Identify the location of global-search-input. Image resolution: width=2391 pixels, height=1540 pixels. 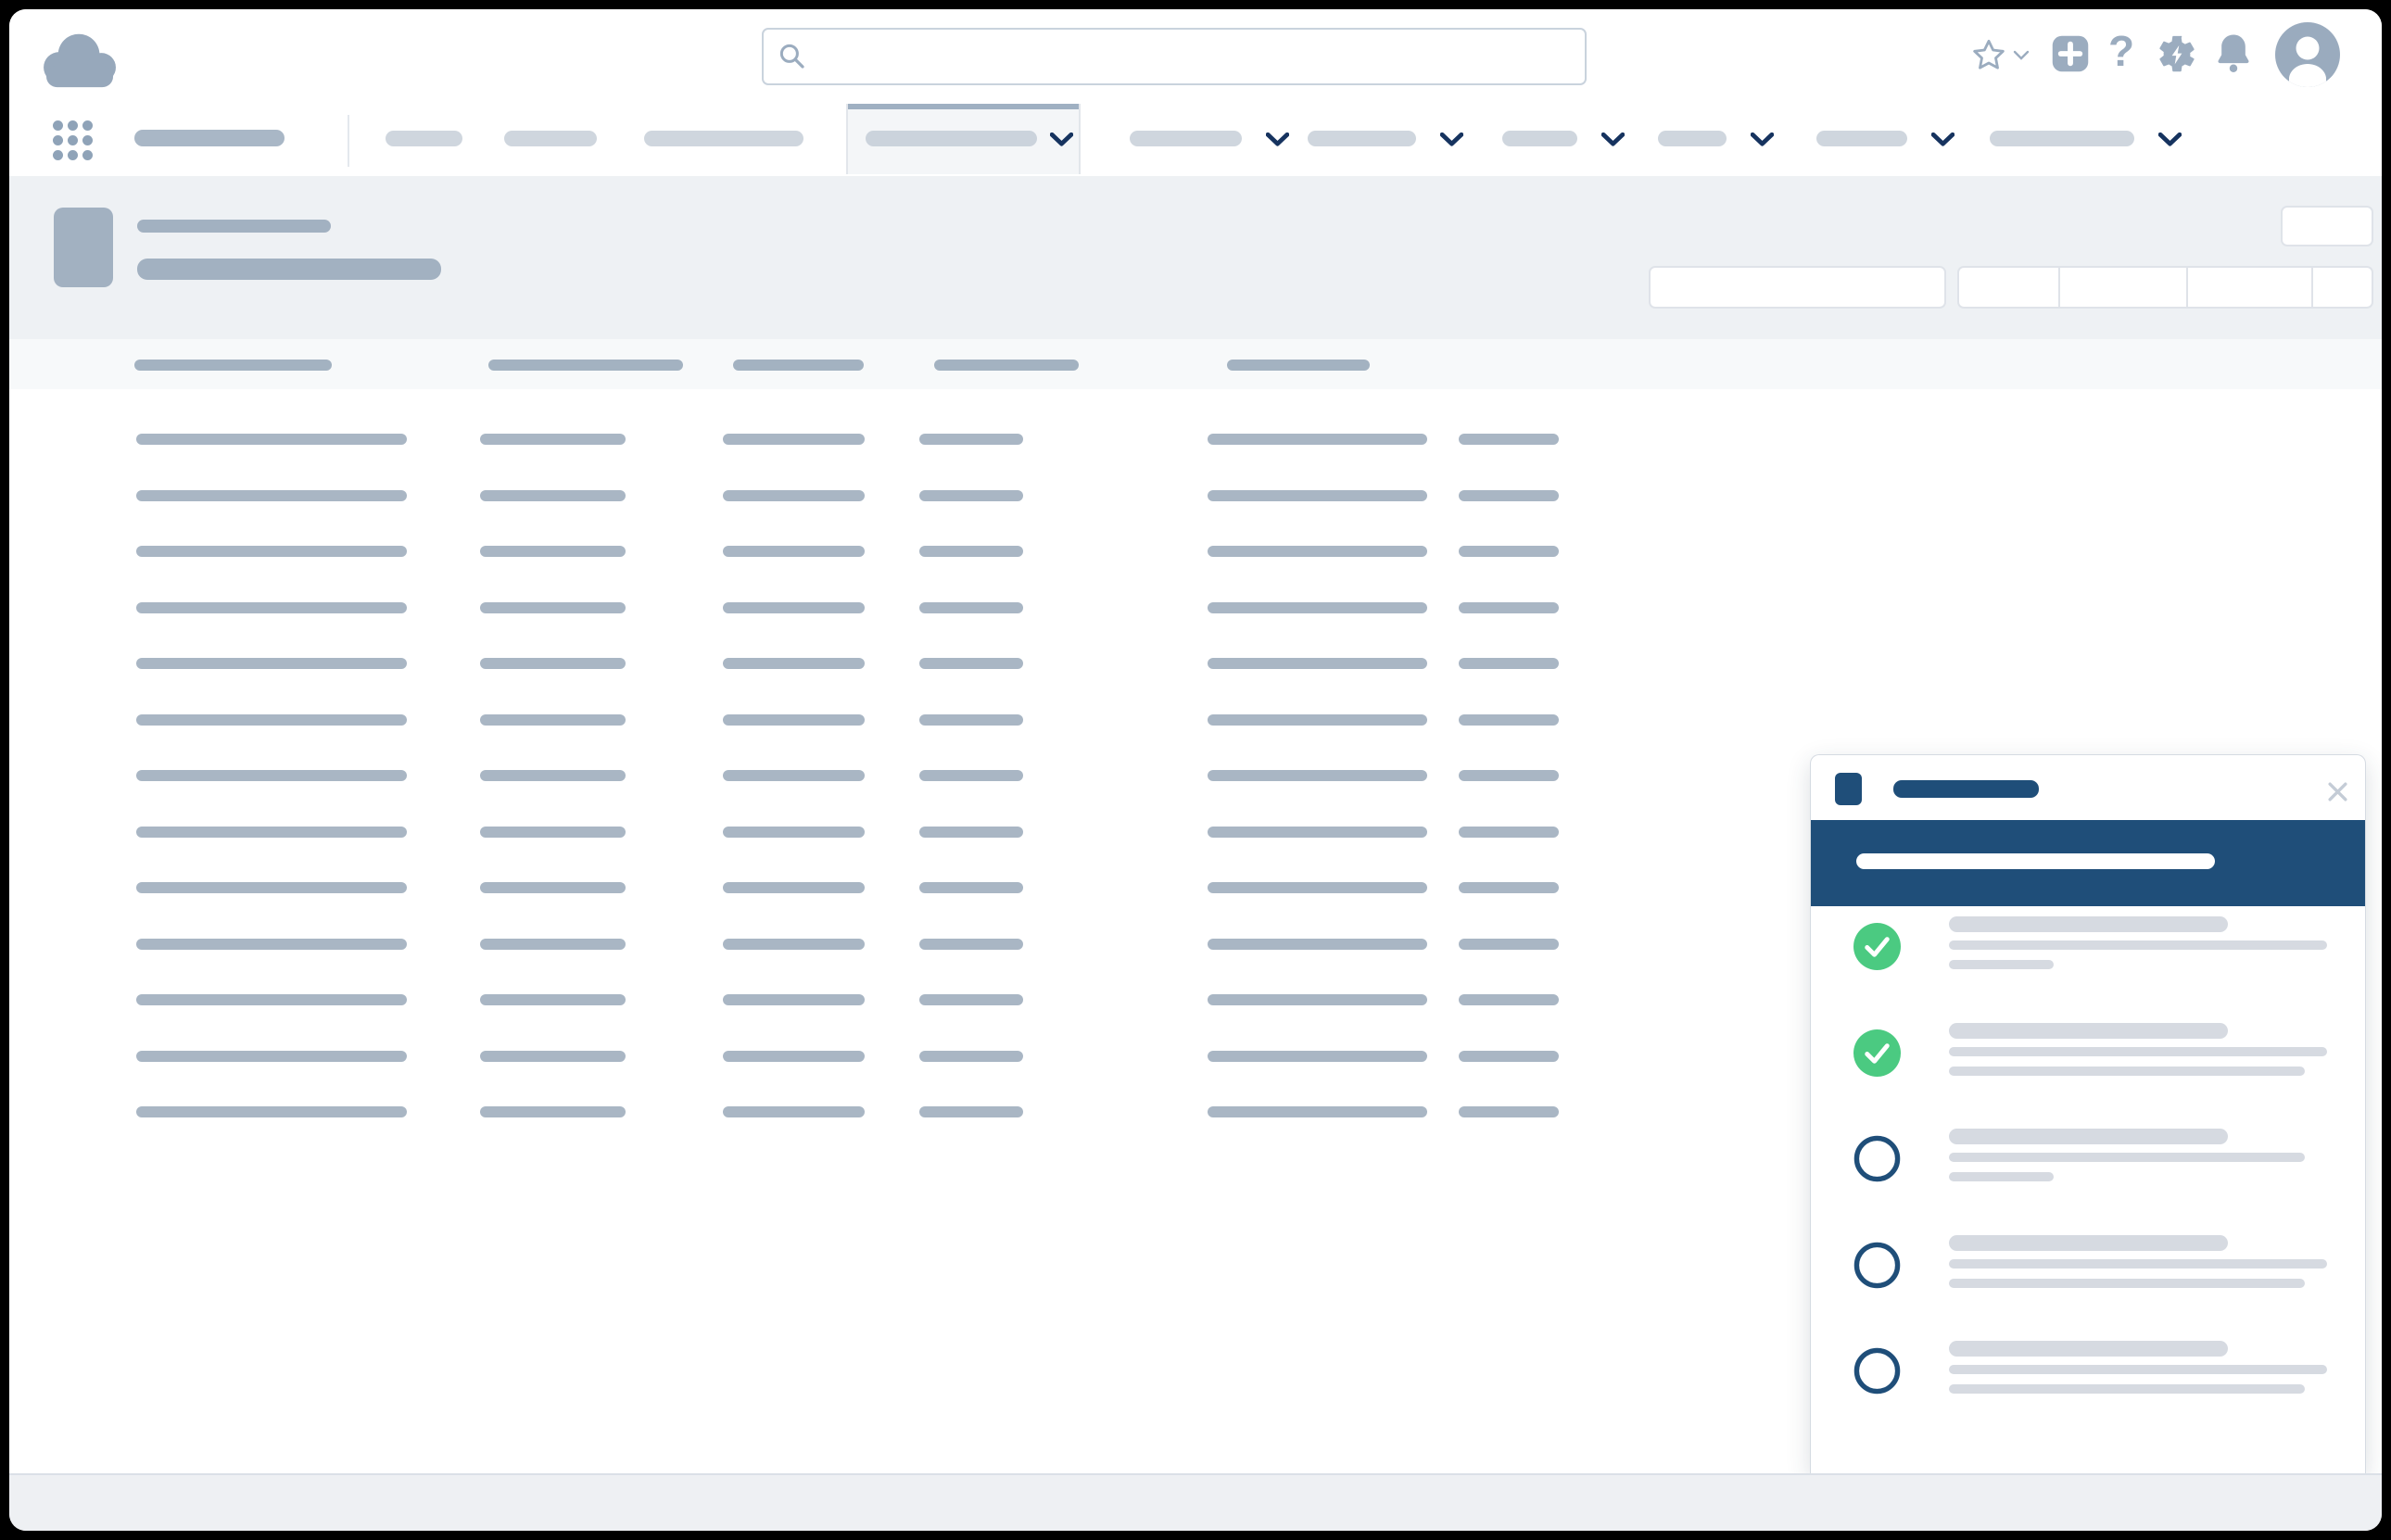
(1174, 57).